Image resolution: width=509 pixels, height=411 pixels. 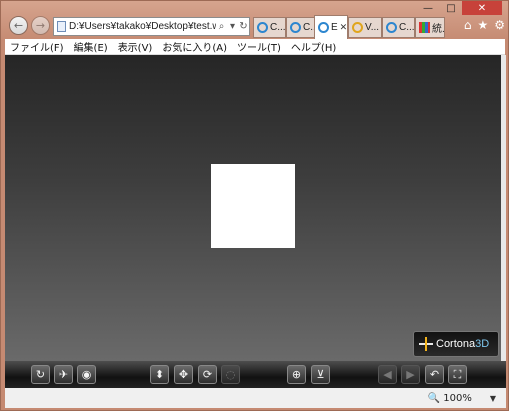 I want to click on fly-button: ✈, so click(x=63, y=374).